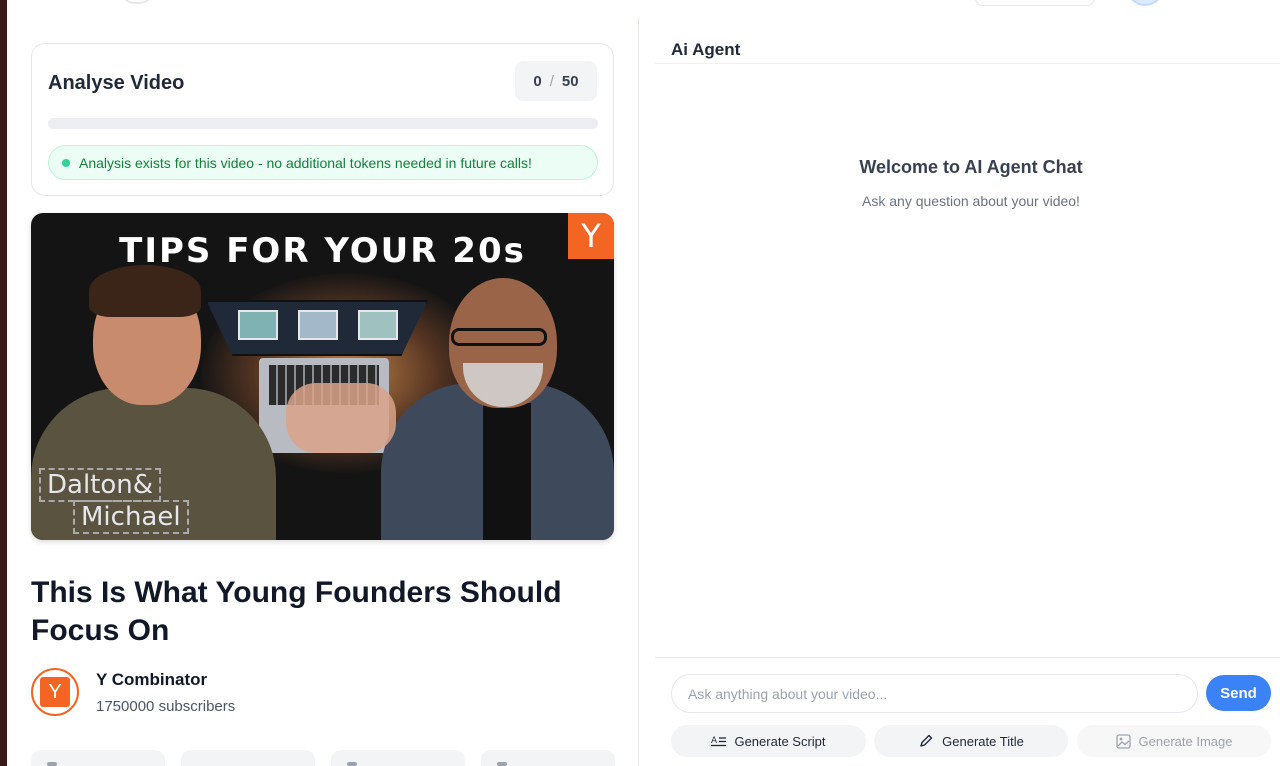  Describe the element at coordinates (499, 337) in the screenshot. I see `thumbnail-person-right-glasses` at that location.